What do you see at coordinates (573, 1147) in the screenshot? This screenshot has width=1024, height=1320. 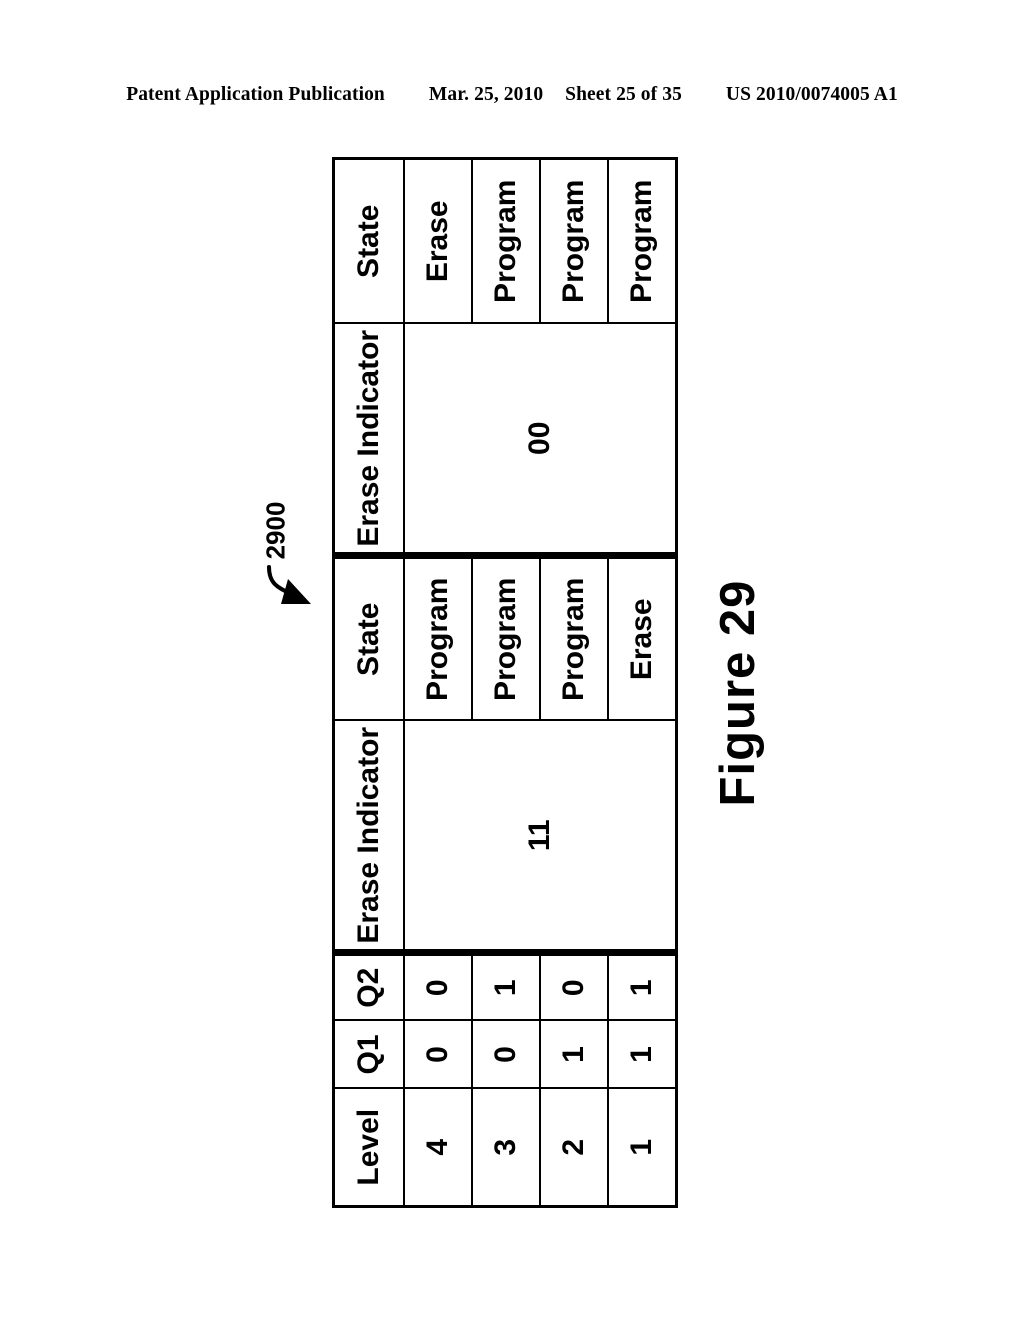 I see `cell-level: 2` at bounding box center [573, 1147].